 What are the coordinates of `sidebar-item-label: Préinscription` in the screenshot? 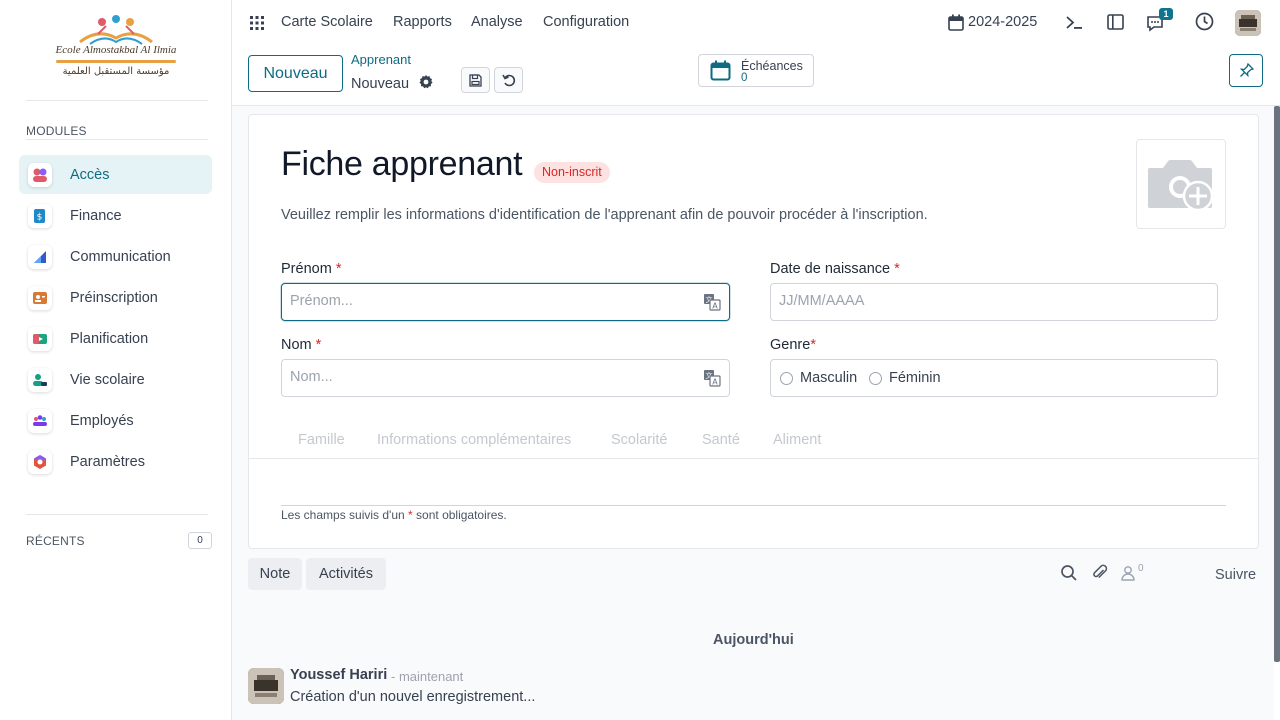 It's located at (114, 297).